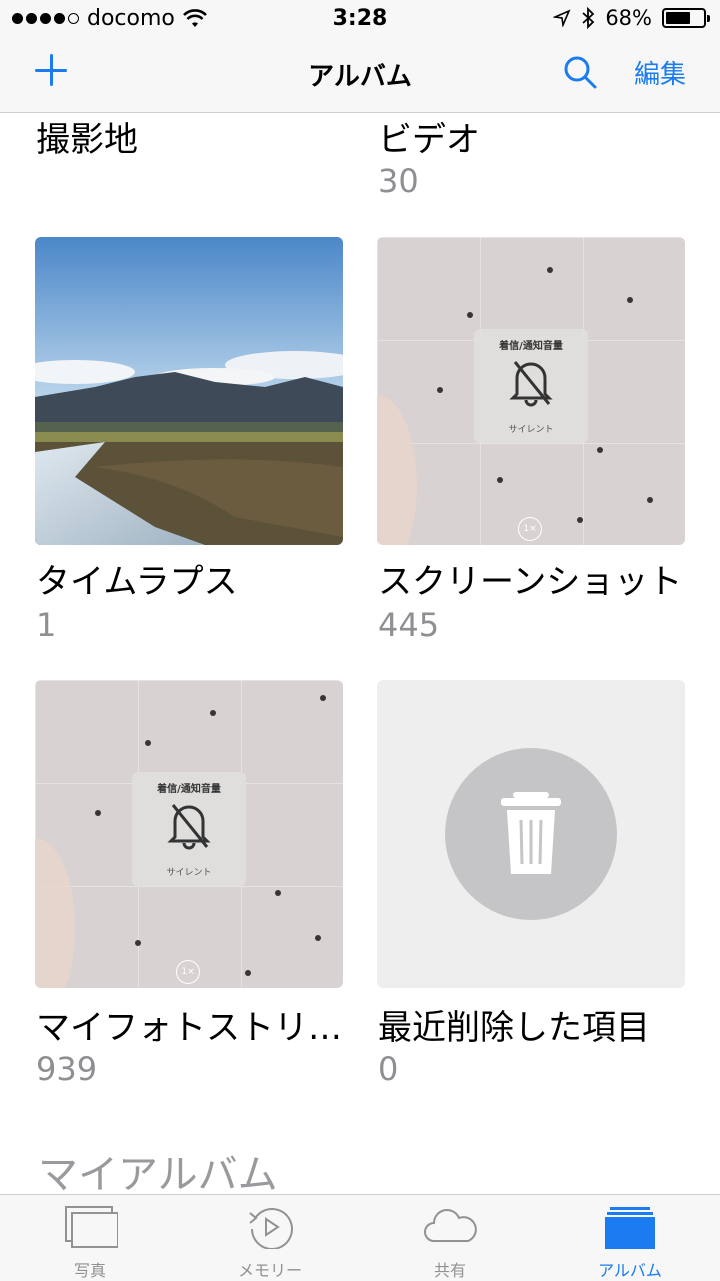  What do you see at coordinates (678, 18) in the screenshot?
I see `battery-level` at bounding box center [678, 18].